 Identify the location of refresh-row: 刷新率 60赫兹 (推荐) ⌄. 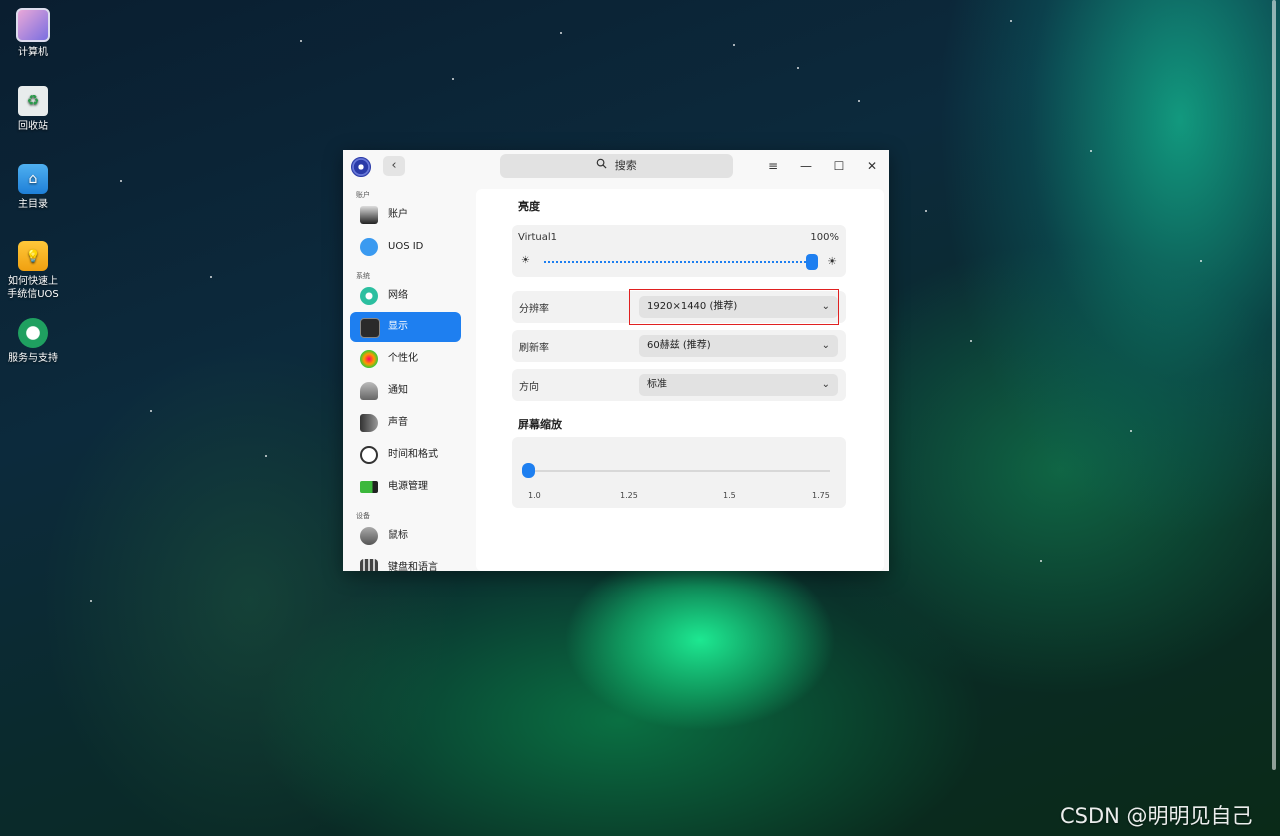
(679, 346).